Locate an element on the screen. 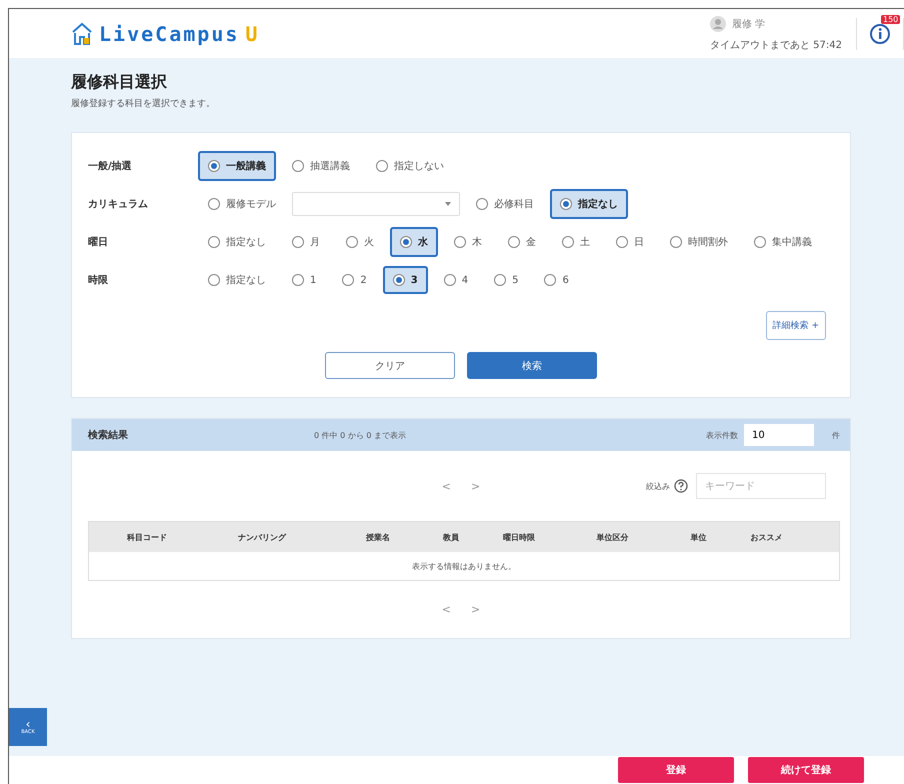  page-subtitle: 履修登録する科目を選択できます。 is located at coordinates (143, 104).